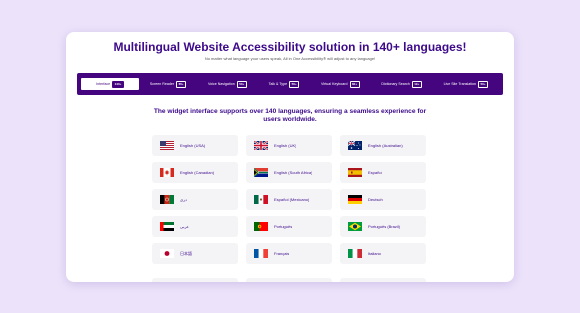 The image size is (580, 313). I want to click on language-tile-english-south-africa: English (South Africa), so click(289, 172).